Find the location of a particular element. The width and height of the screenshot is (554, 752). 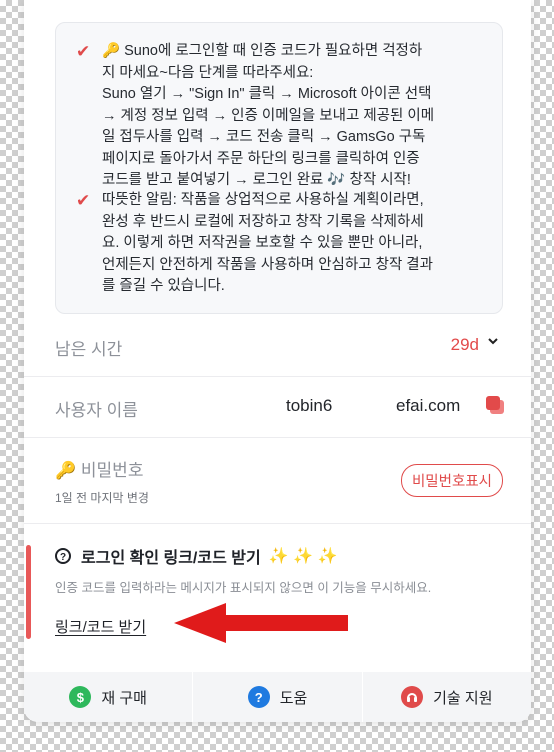

footer-actions: $ 재 구매 ? 도움 기술 지원 is located at coordinates (277, 697).